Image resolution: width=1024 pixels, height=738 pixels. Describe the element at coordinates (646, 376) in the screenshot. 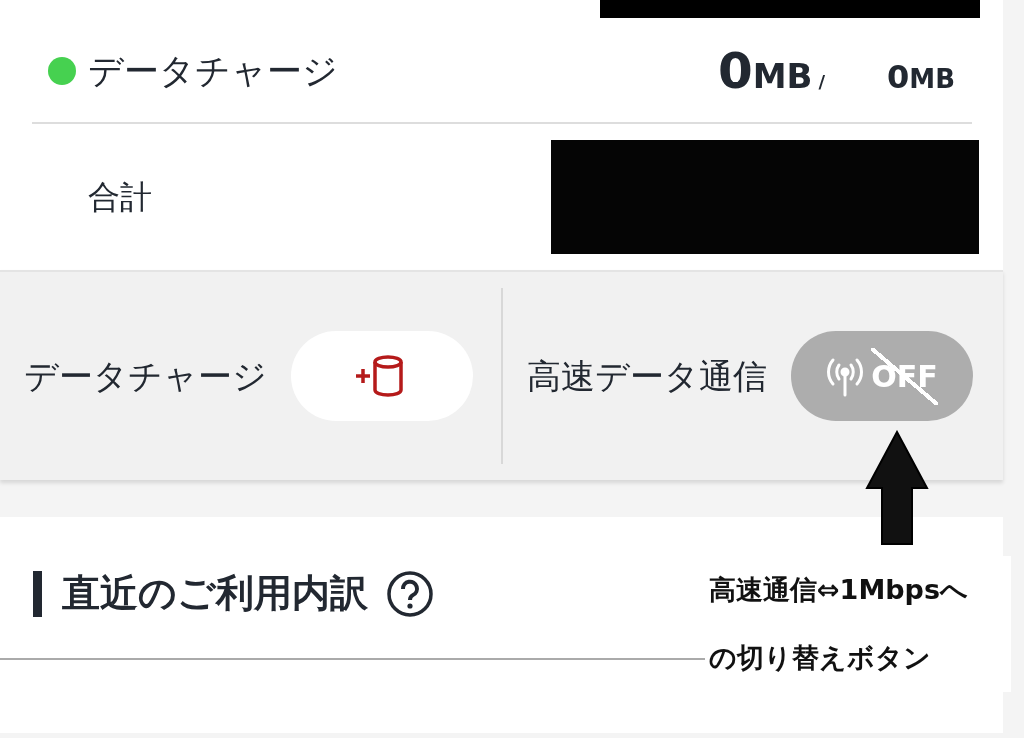

I see `action-label: 高速データ通信` at that location.